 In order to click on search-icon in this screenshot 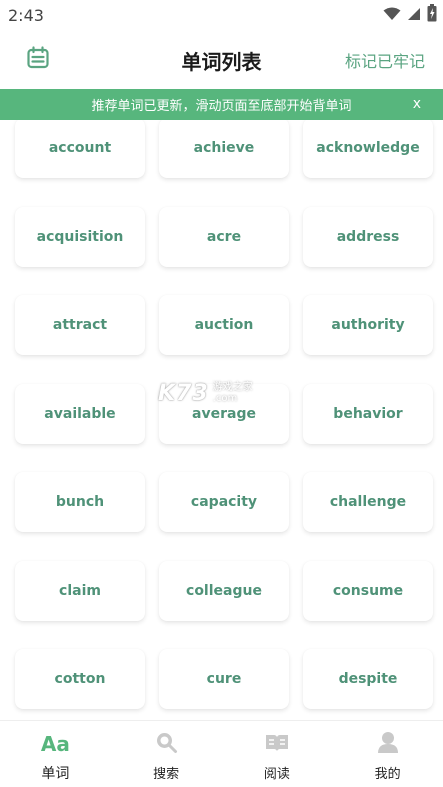, I will do `click(166, 744)`.